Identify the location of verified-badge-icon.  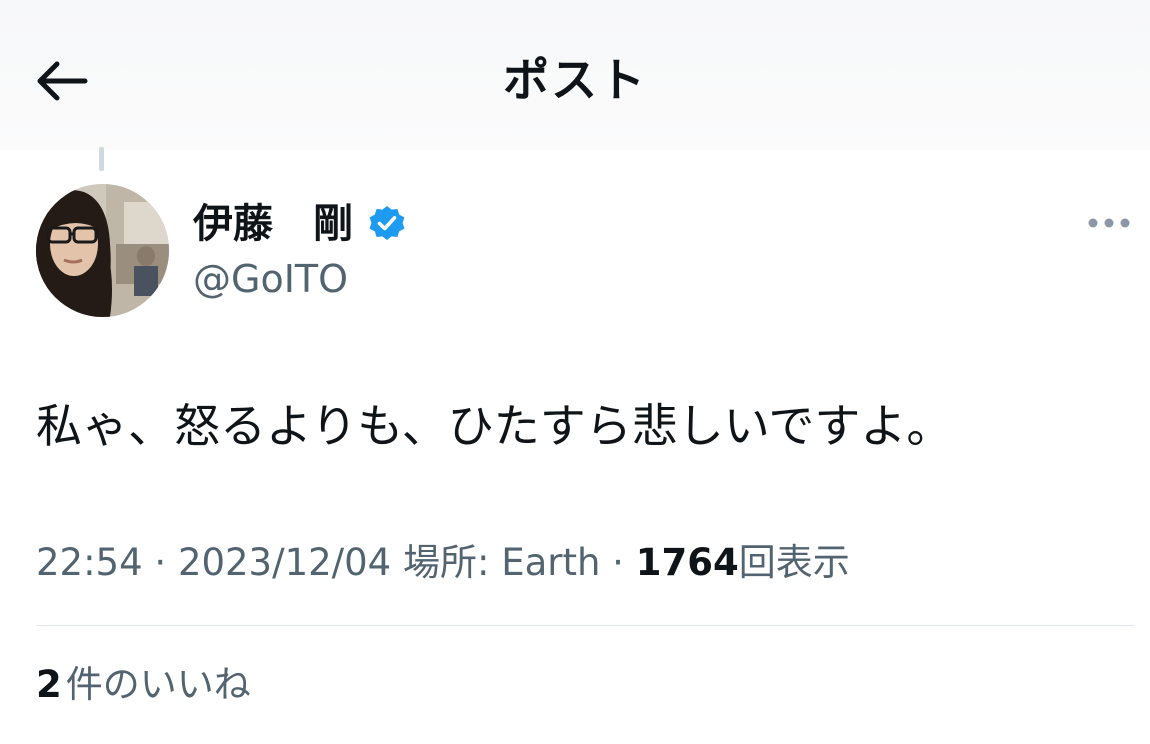
(387, 223).